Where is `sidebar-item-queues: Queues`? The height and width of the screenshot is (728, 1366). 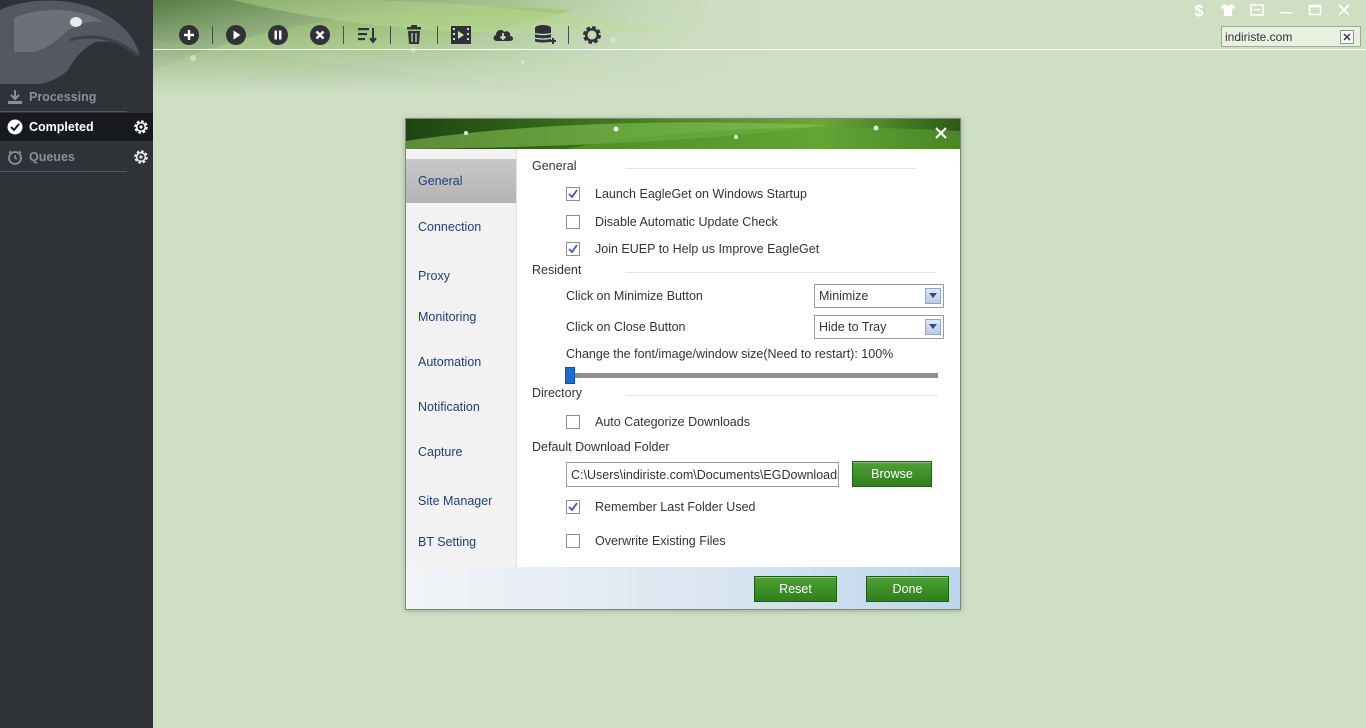
sidebar-item-queues: Queues is located at coordinates (76, 157).